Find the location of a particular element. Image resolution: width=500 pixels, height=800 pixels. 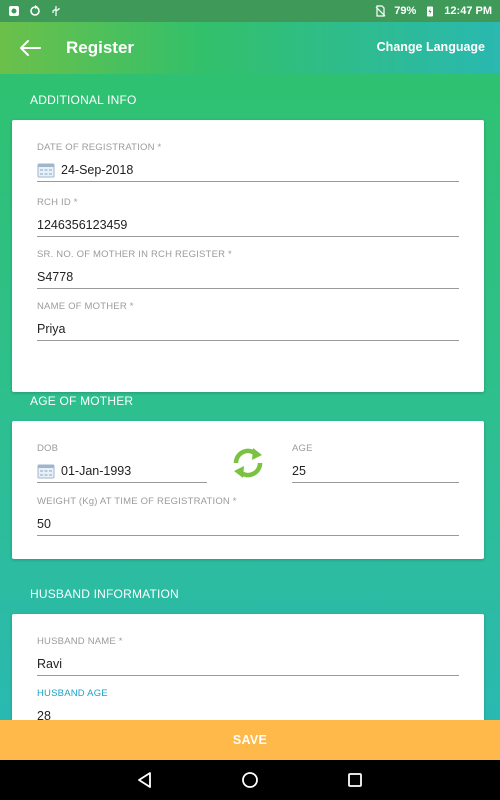

name-of-mother-value: Priya is located at coordinates (51, 328).